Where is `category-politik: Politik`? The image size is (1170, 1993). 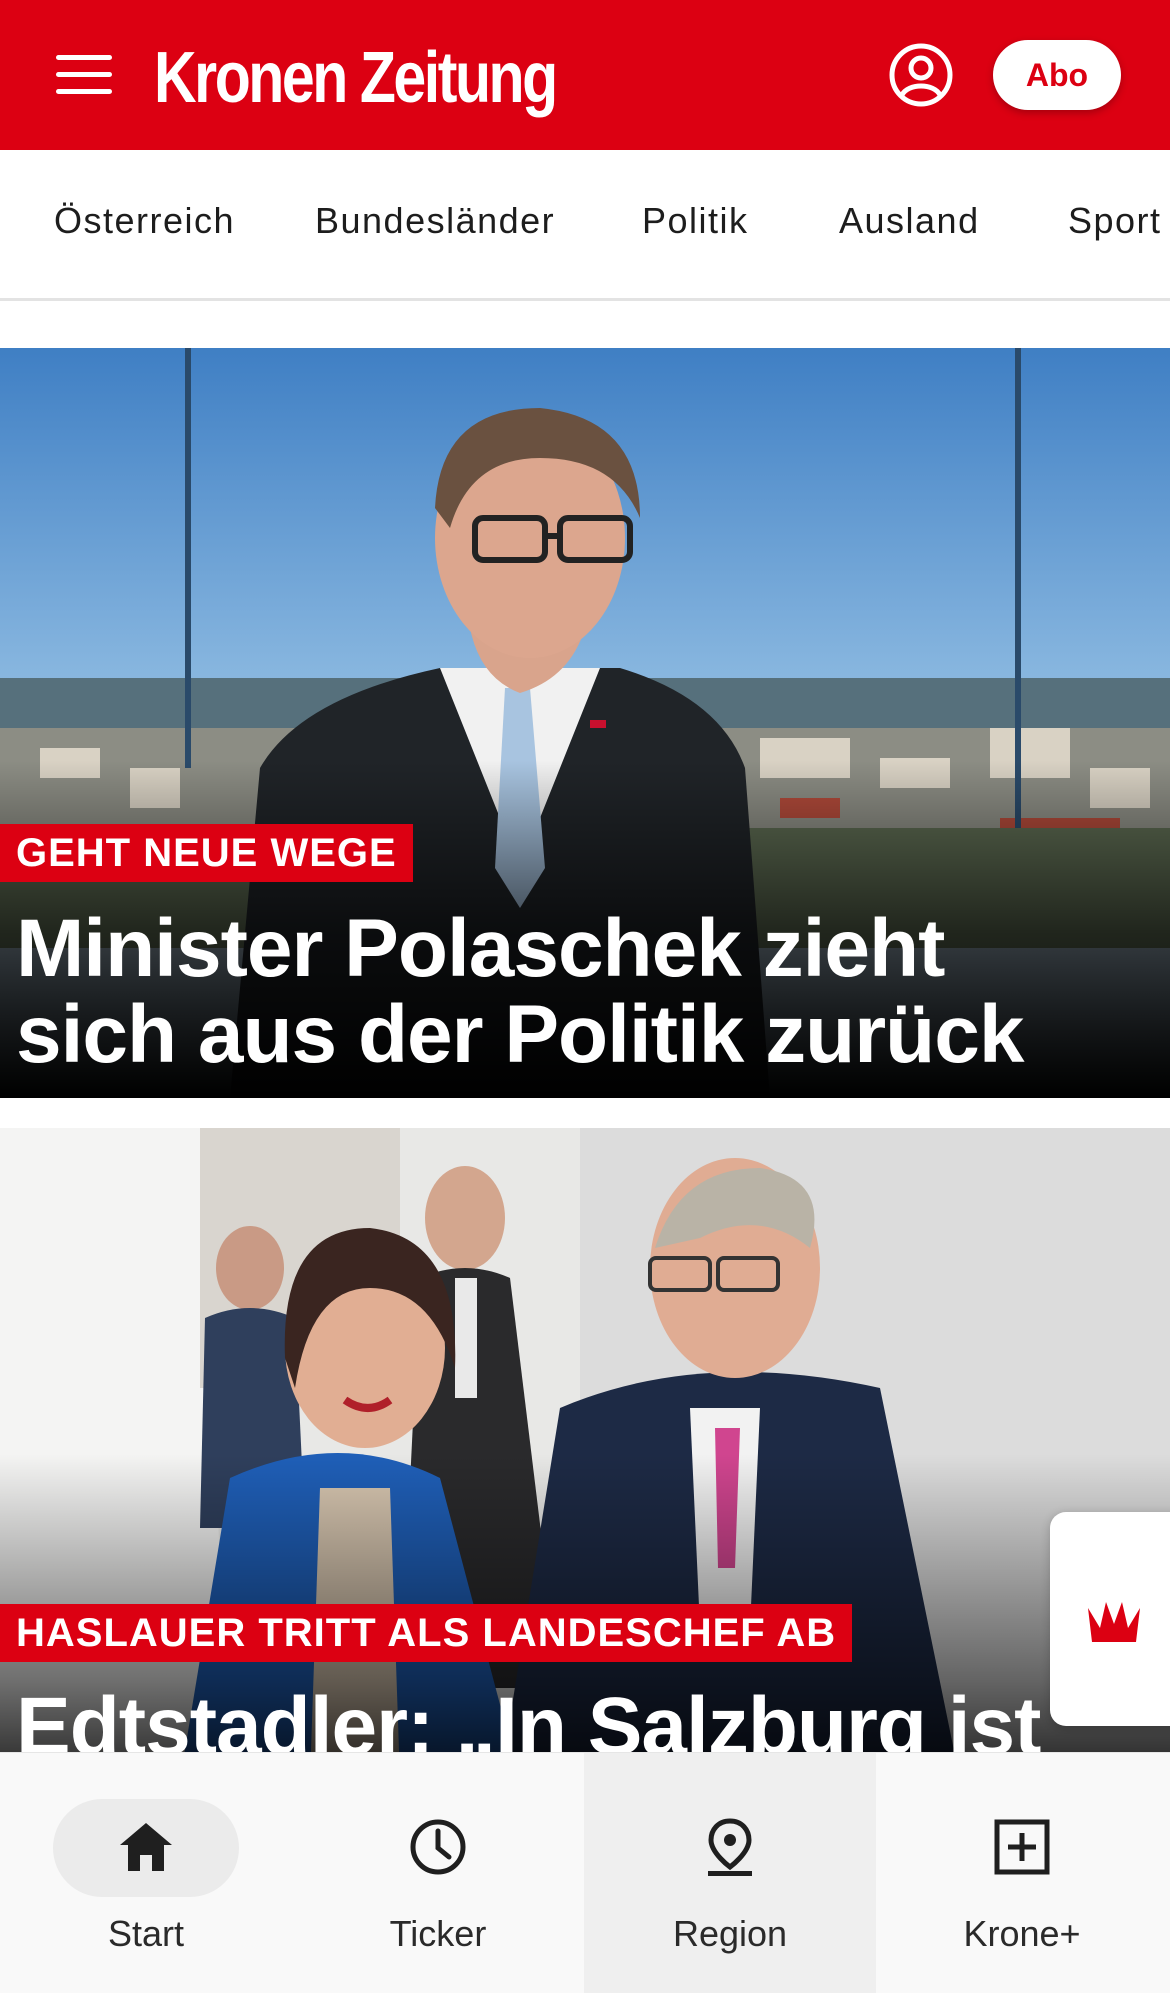
category-politik: Politik is located at coordinates (695, 221).